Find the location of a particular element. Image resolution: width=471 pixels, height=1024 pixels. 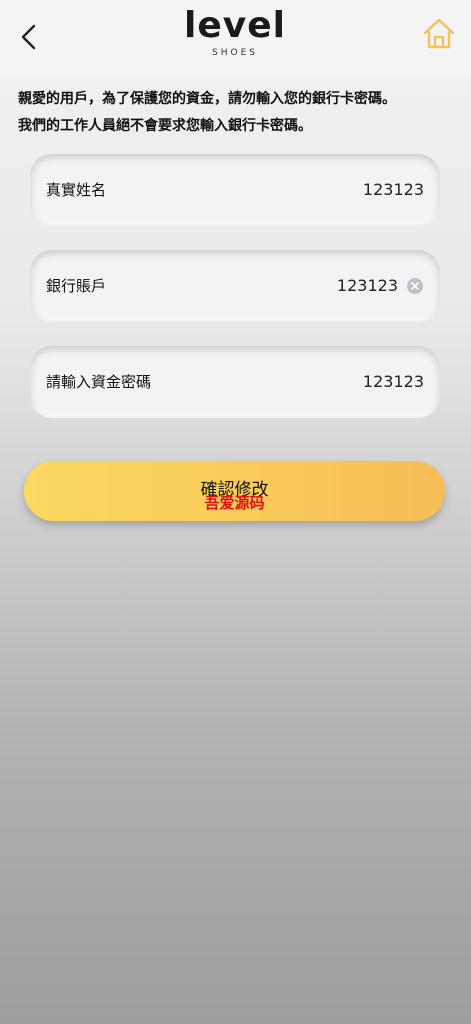

chevron-left-icon is located at coordinates (28, 37).